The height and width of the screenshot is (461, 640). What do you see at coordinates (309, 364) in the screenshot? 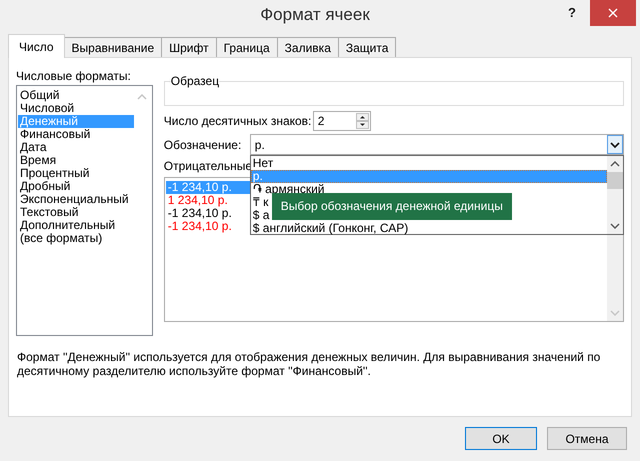
I see `format-description: Формат ''Денежный'' используется для отображения денежных величин. Для выравнивания значений по десятичному разделителю используйте формат ''Финансовый''.` at bounding box center [309, 364].